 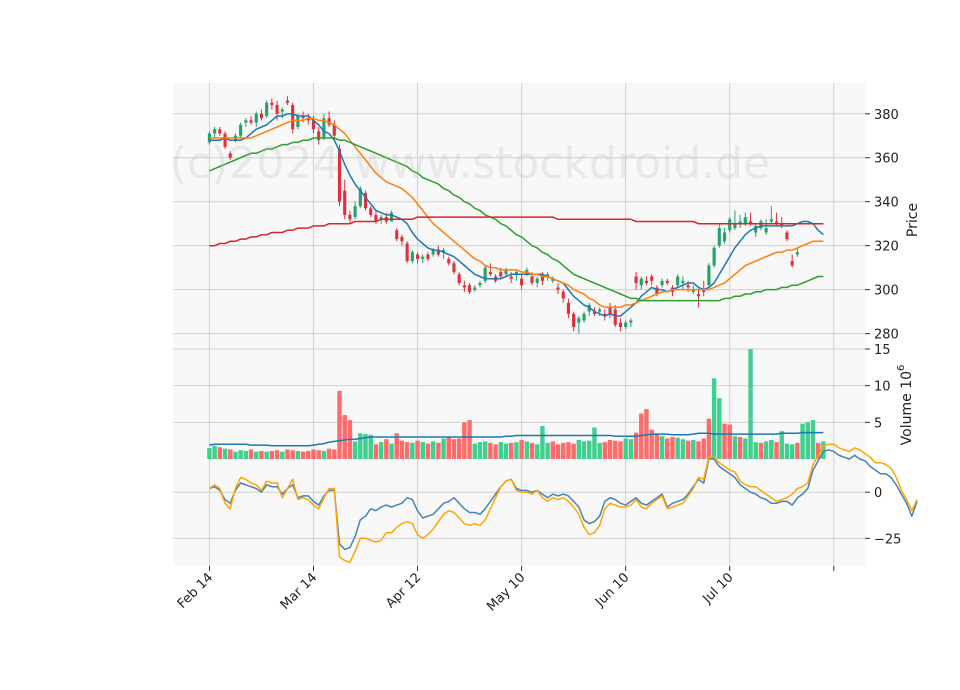 What do you see at coordinates (545, 504) in the screenshot?
I see `oscillator-panel: −25 0` at bounding box center [545, 504].